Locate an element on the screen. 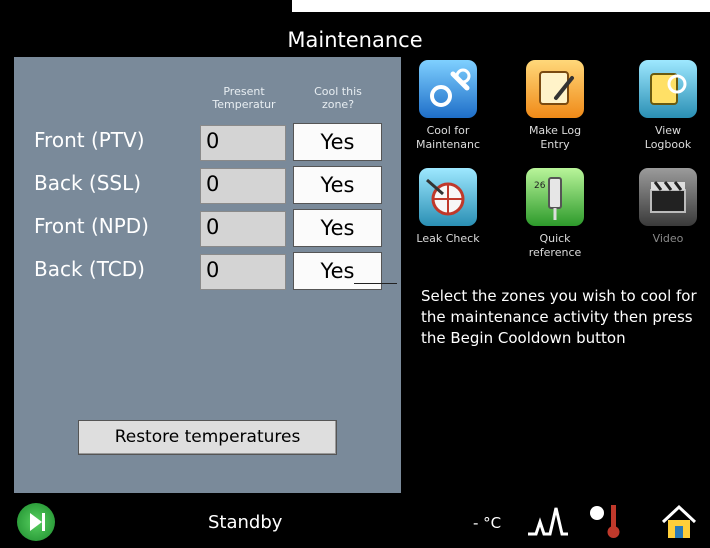  wrench-gear-icon is located at coordinates (448, 89).